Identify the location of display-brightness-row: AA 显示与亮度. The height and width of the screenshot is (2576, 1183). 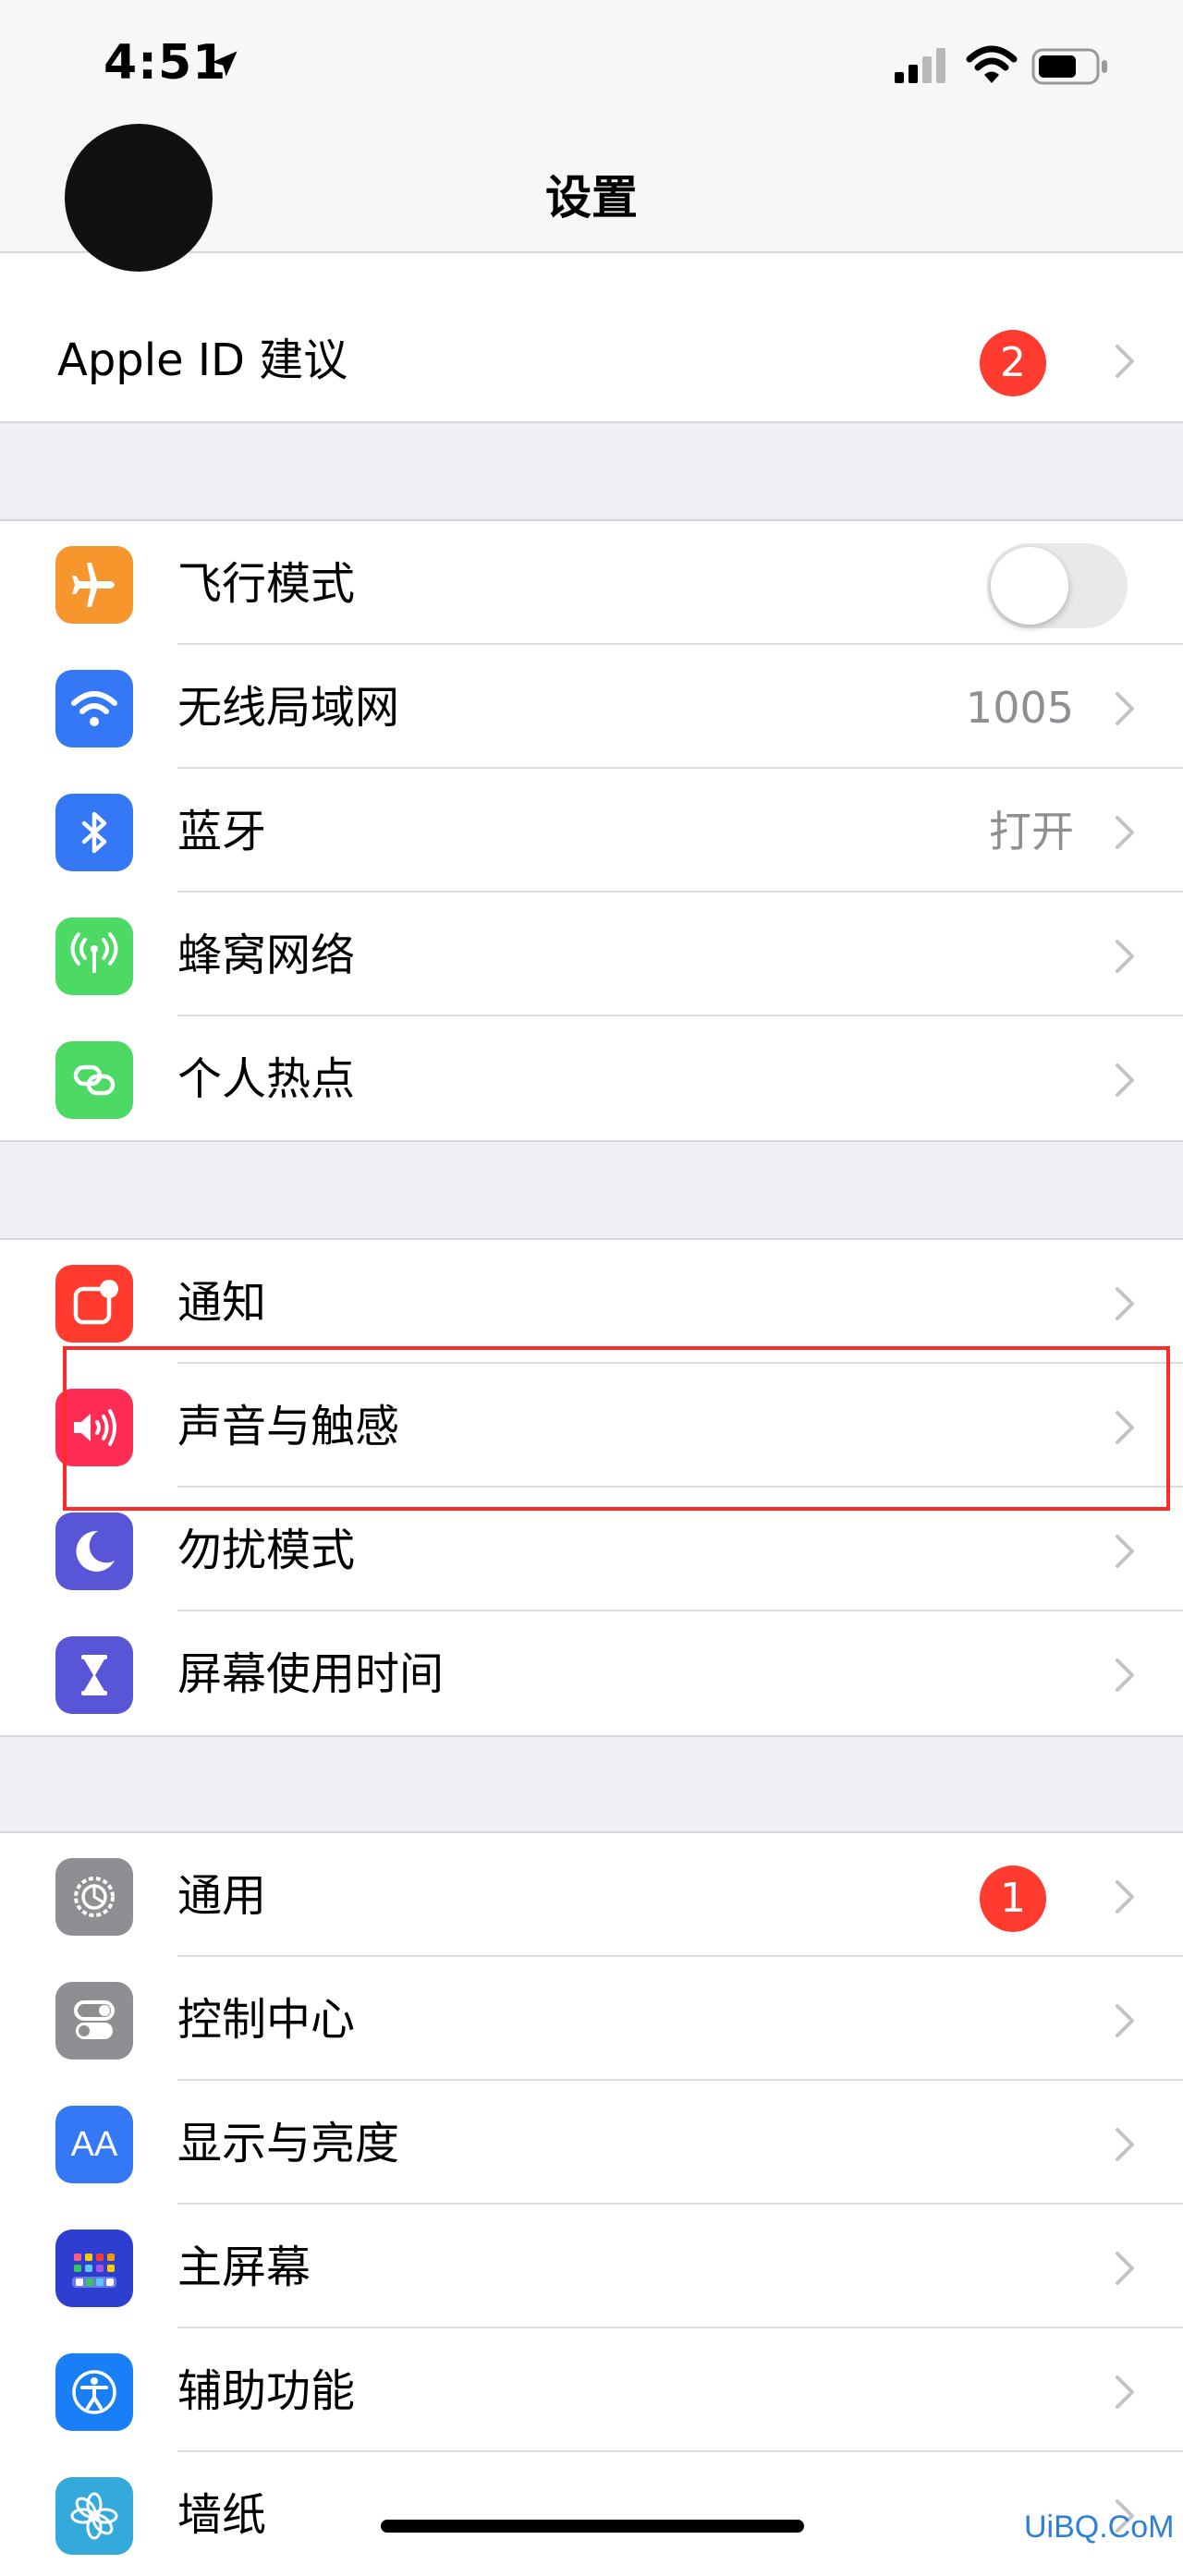
(592, 2143).